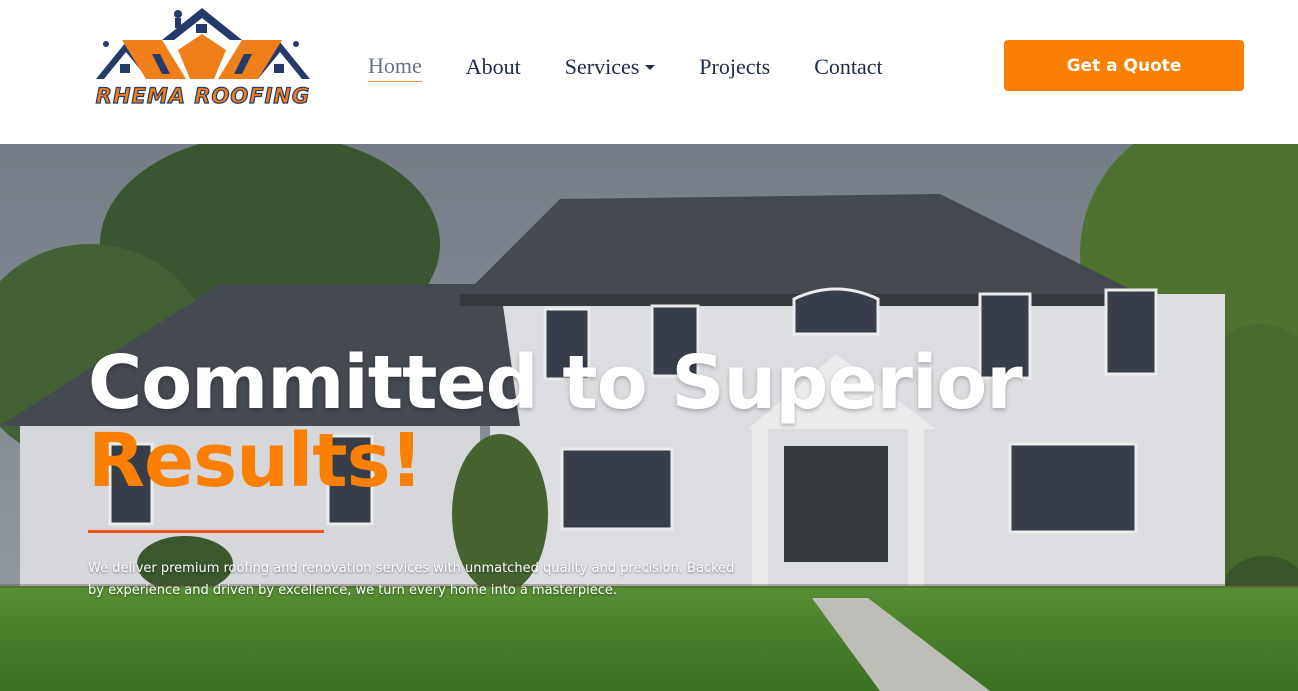 The width and height of the screenshot is (1298, 691). I want to click on hero-title-accent: Results!, so click(255, 461).